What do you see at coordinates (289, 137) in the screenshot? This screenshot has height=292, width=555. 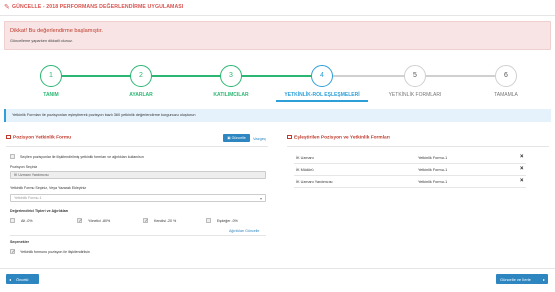 I see `list-icon` at bounding box center [289, 137].